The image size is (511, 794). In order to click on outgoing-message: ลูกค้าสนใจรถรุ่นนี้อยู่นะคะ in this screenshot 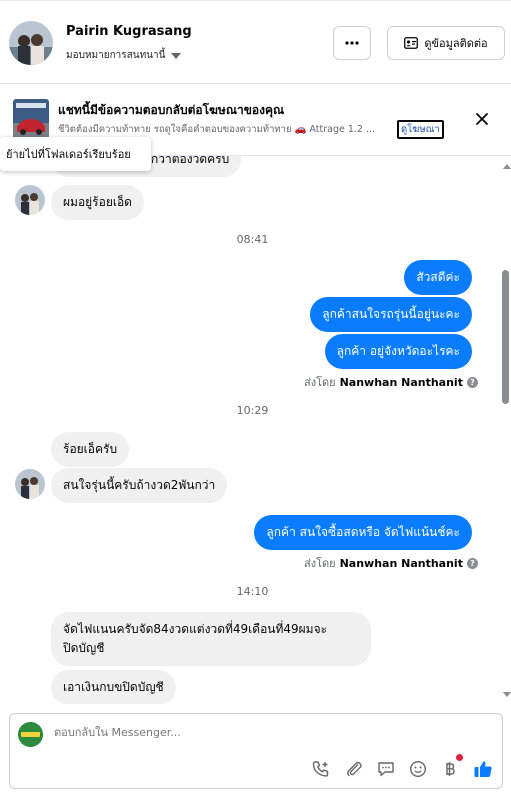, I will do `click(391, 314)`.